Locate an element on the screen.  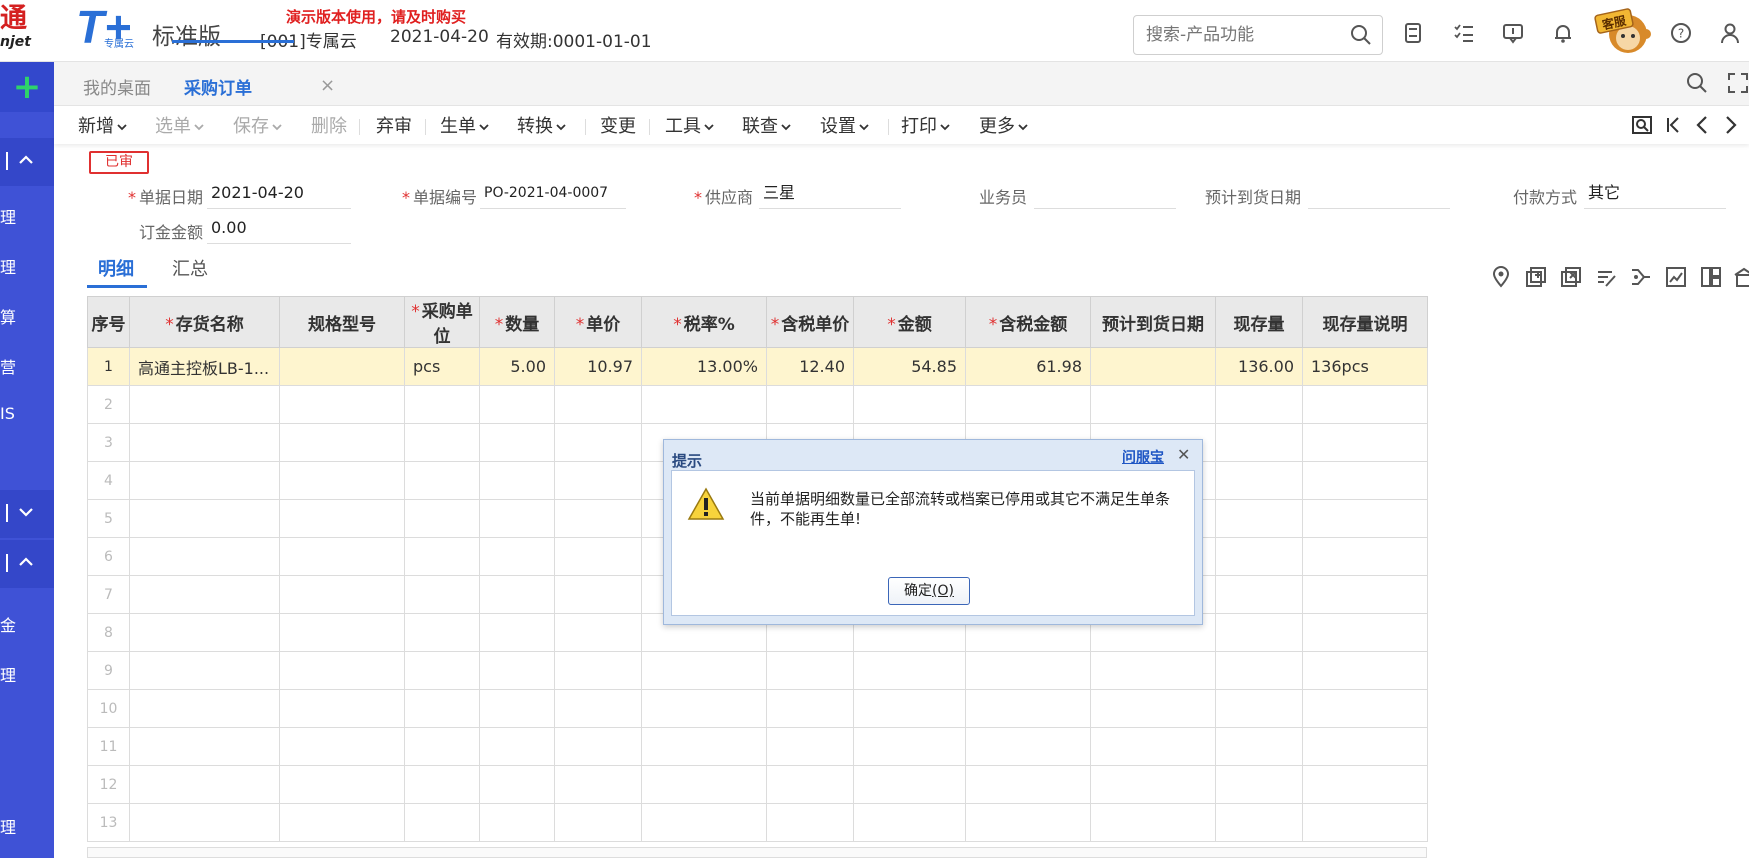
cell-tax-rate: 13.00% is located at coordinates (704, 366).